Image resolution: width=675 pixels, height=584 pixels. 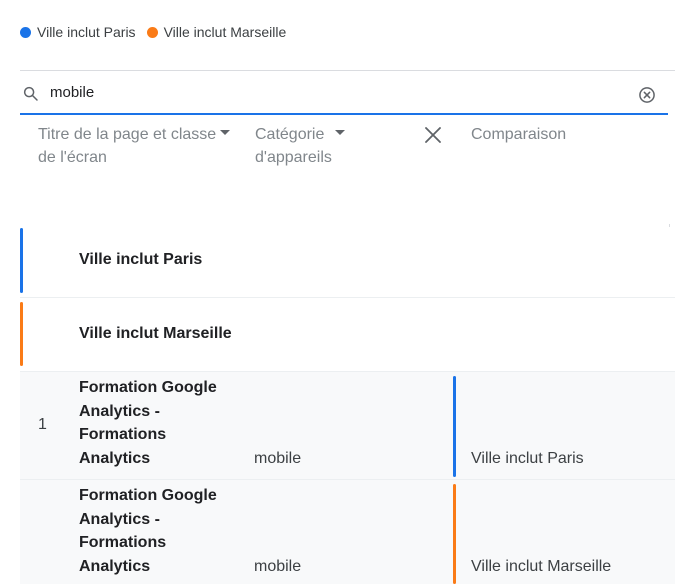 I want to click on legend-item-marseille: Ville inclut Marseille, so click(x=216, y=32).